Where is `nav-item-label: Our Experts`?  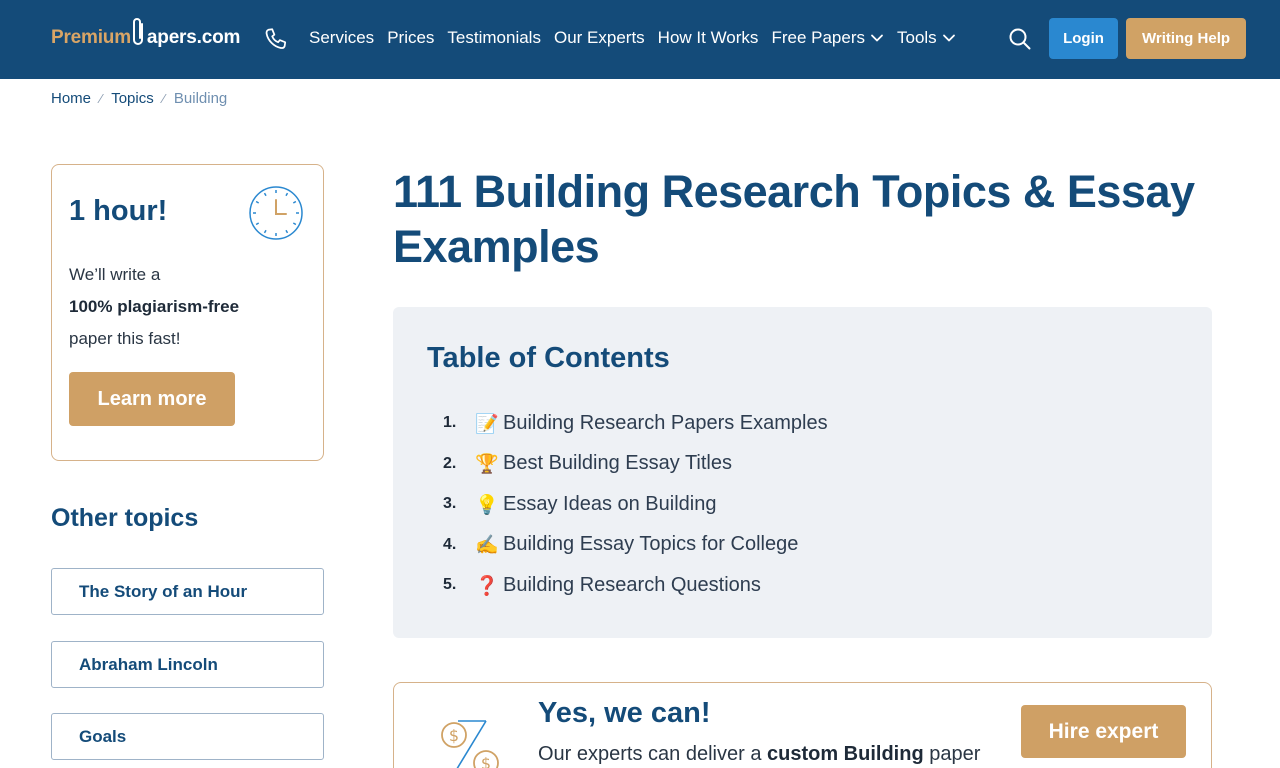 nav-item-label: Our Experts is located at coordinates (599, 37).